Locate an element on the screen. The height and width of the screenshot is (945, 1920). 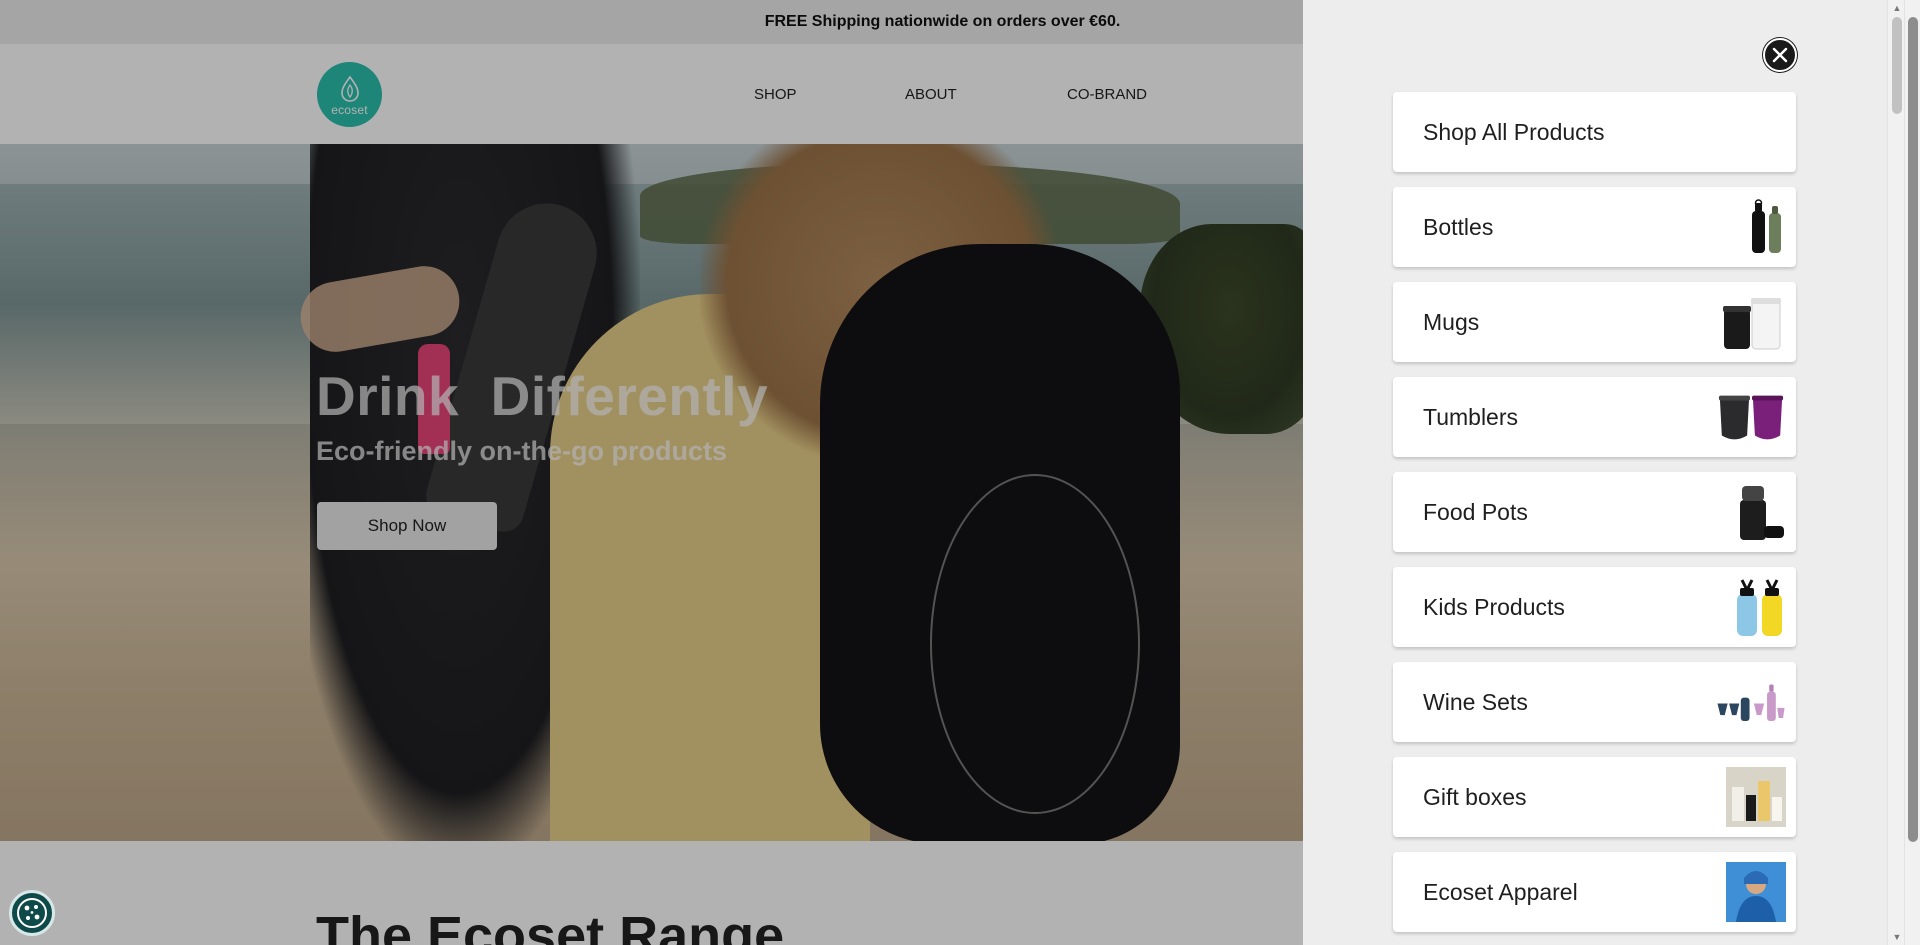
menu-item-label: Wine Sets is located at coordinates (1475, 701).